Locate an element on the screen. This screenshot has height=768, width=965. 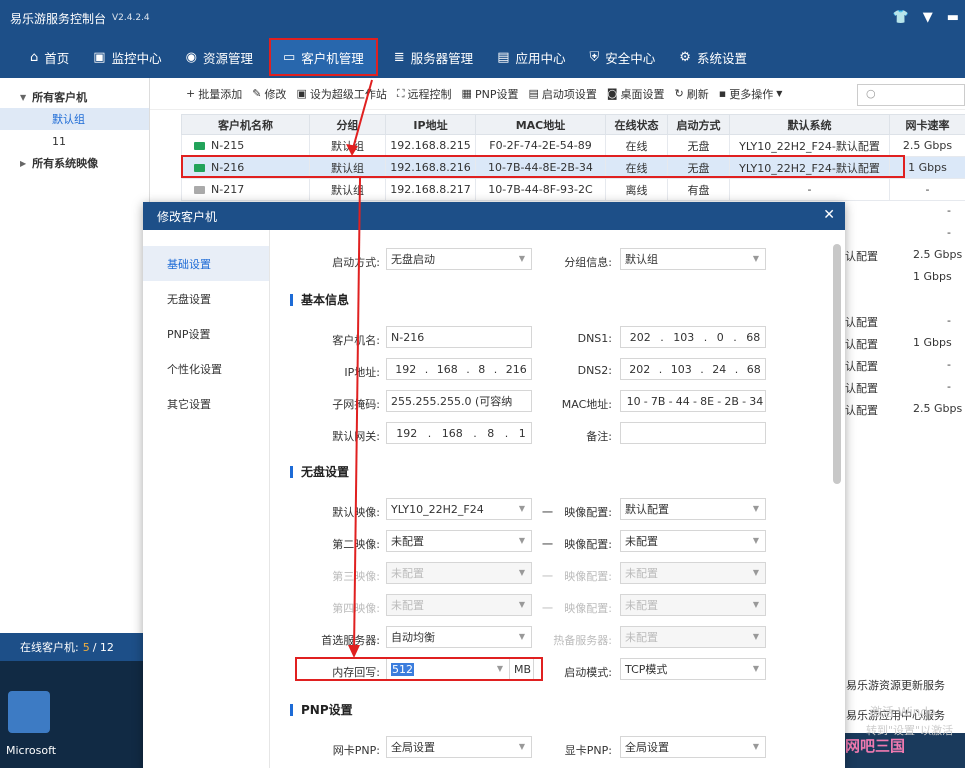
tree-all-images: ▶ 所有系统映像 is located at coordinates (74, 163).